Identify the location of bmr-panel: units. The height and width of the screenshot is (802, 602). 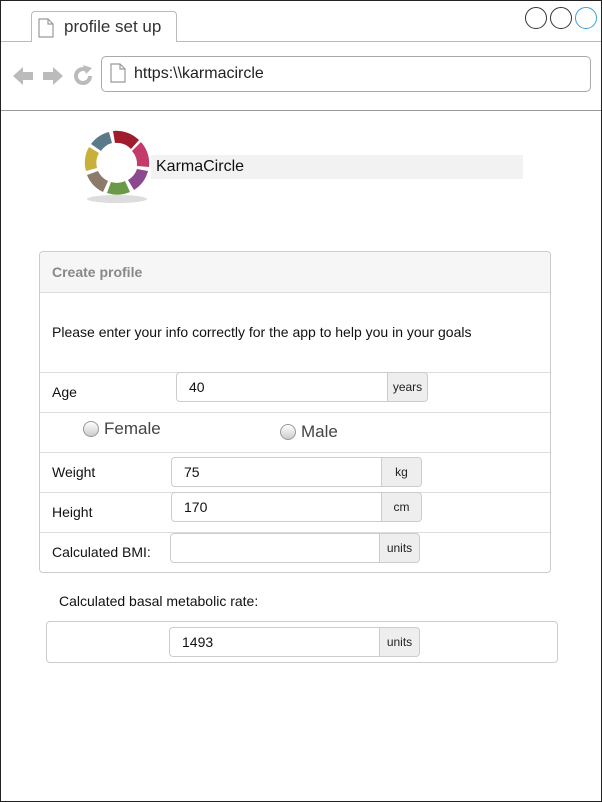
(302, 642).